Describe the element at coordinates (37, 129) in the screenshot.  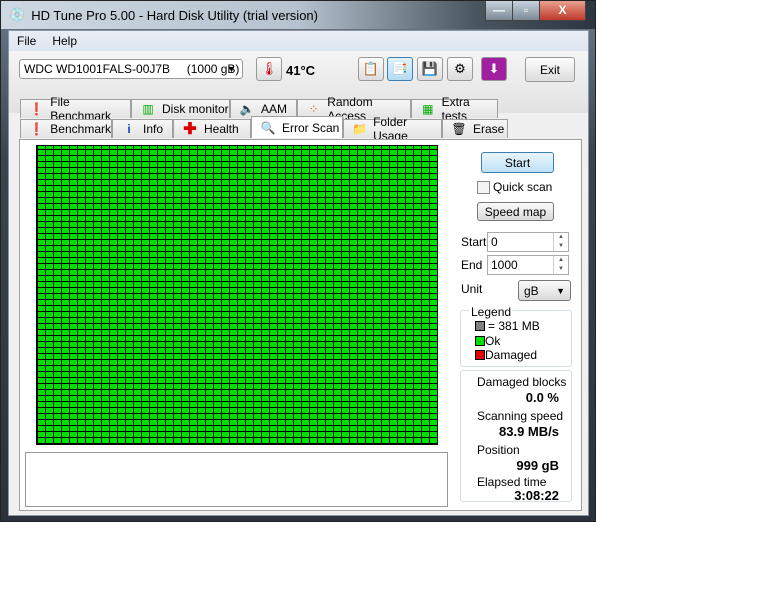
I see `benchmark-icon: ❗` at that location.